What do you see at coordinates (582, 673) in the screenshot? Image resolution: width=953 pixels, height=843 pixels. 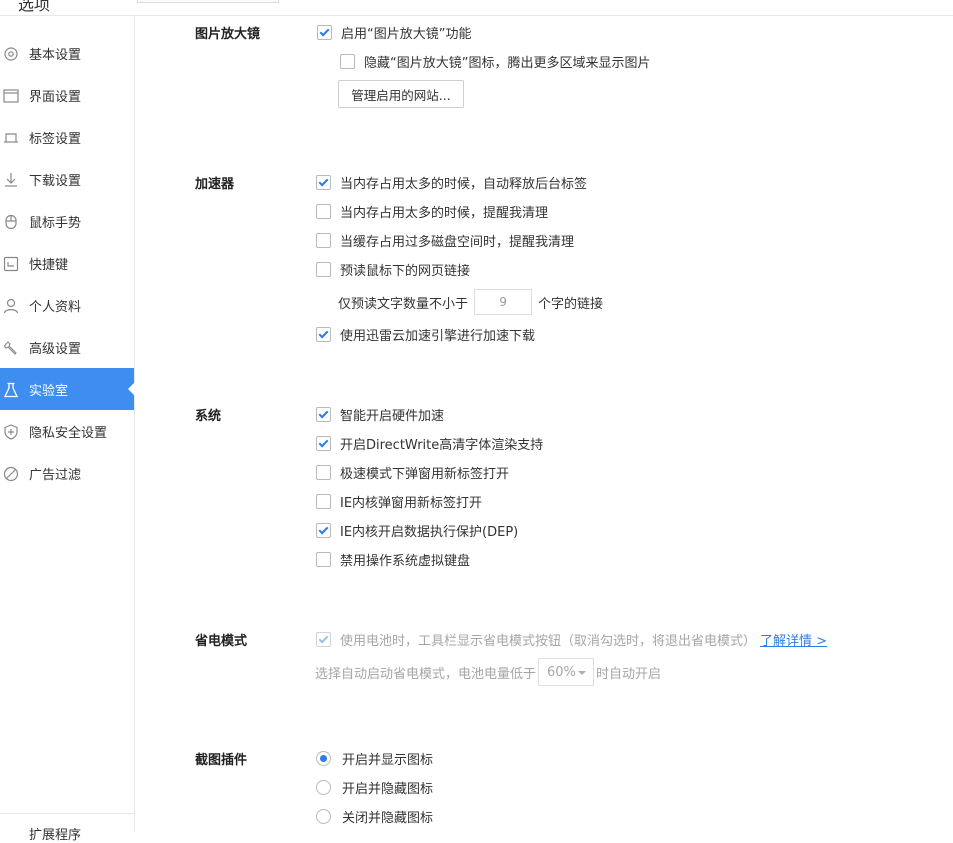 I see `chevron-down-icon` at bounding box center [582, 673].